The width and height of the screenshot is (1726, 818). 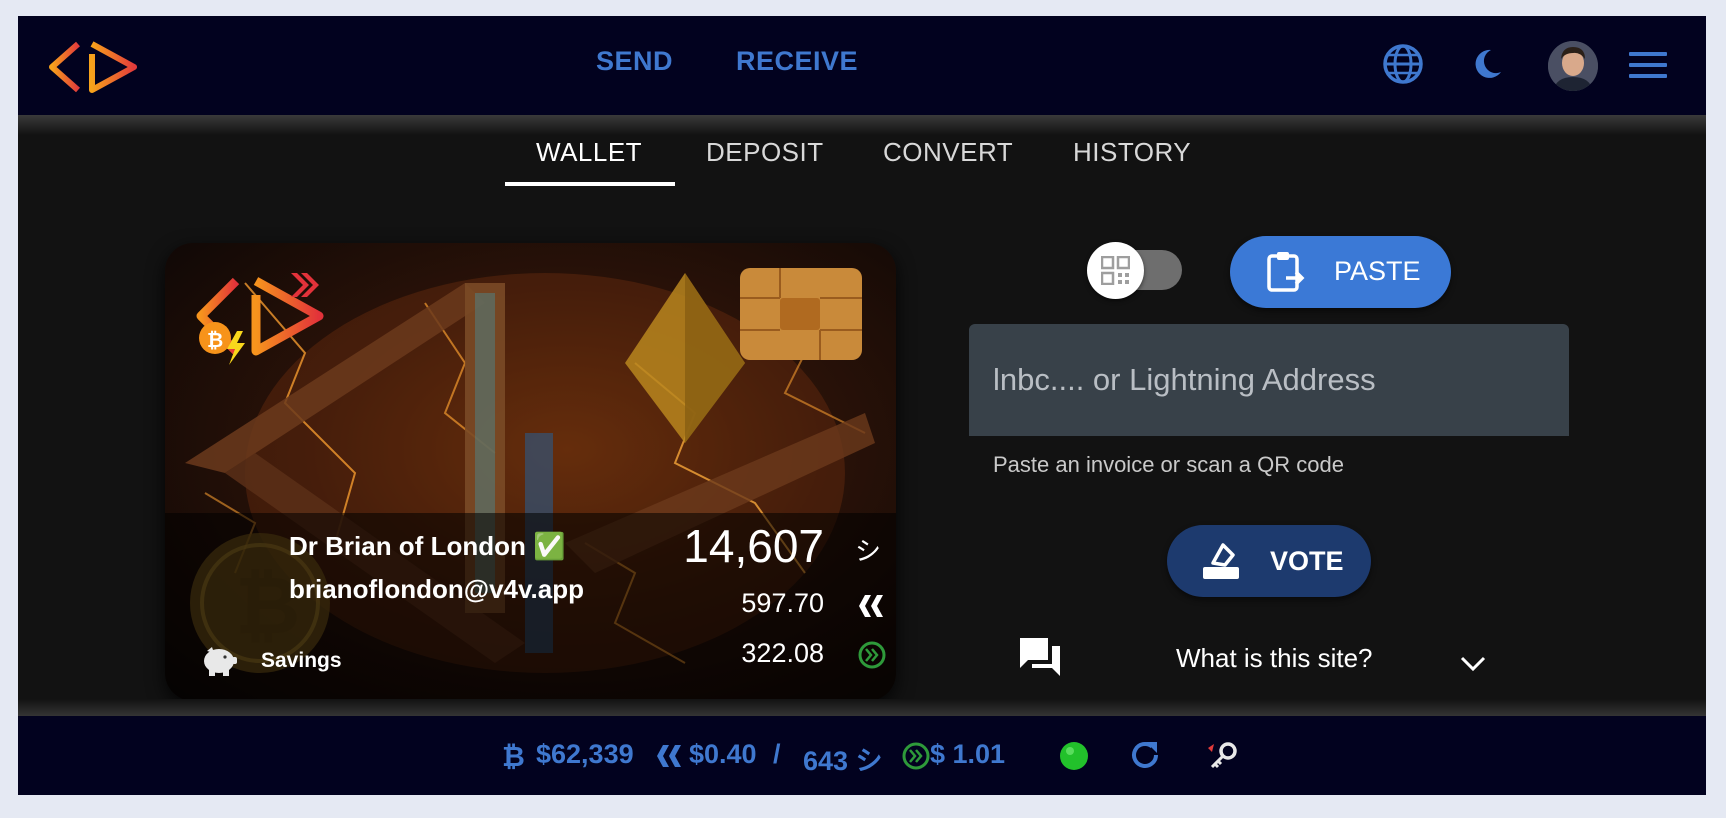 What do you see at coordinates (868, 551) in the screenshot?
I see `sats-symbol: シ` at bounding box center [868, 551].